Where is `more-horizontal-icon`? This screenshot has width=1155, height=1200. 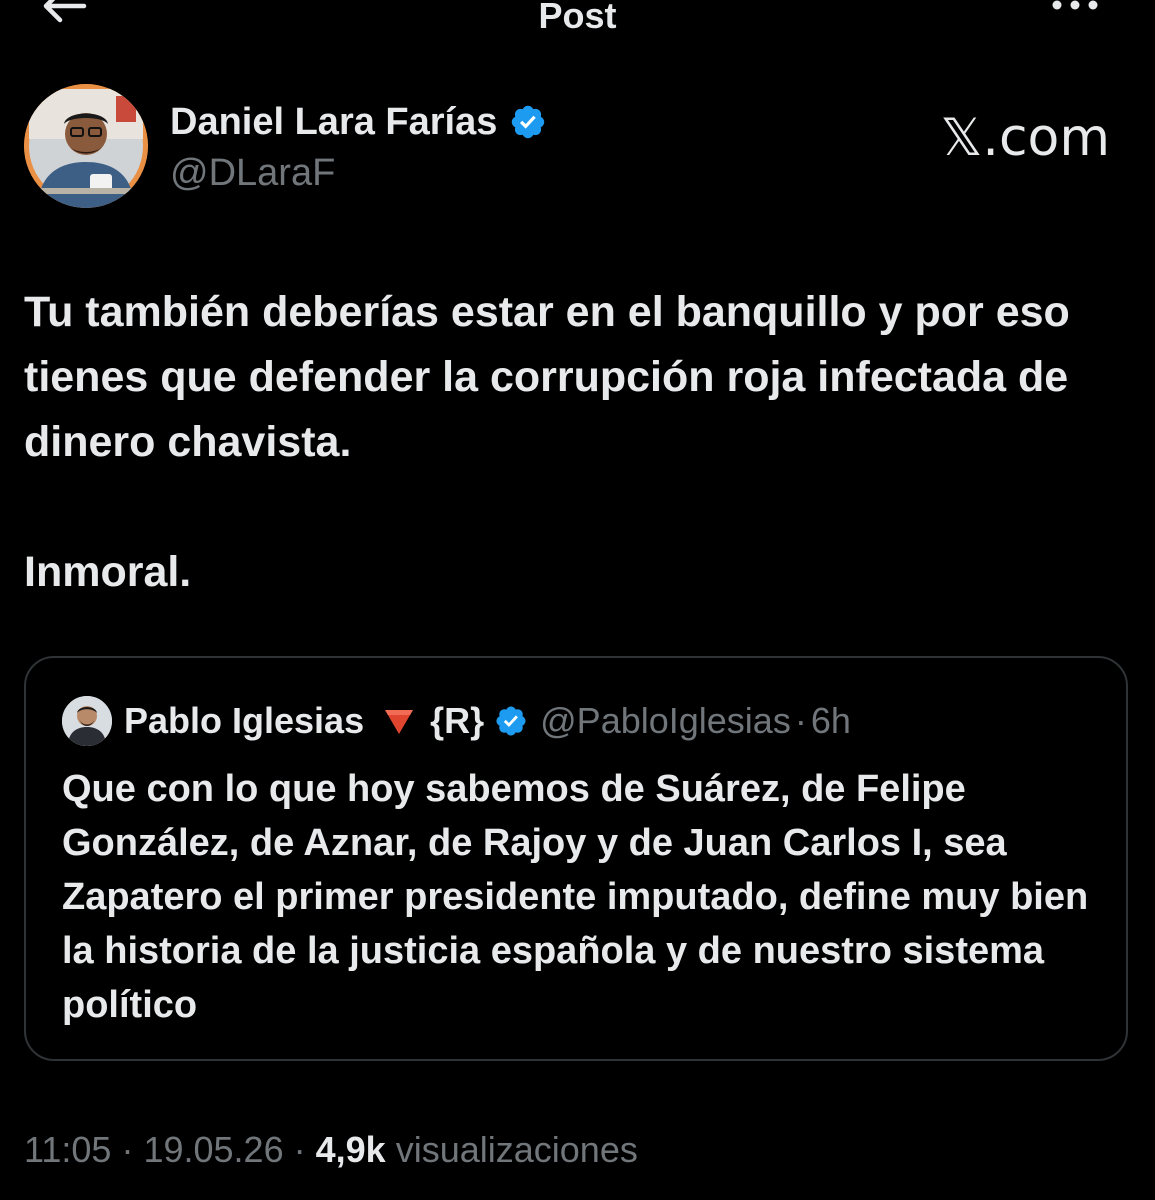 more-horizontal-icon is located at coordinates (1075, 5).